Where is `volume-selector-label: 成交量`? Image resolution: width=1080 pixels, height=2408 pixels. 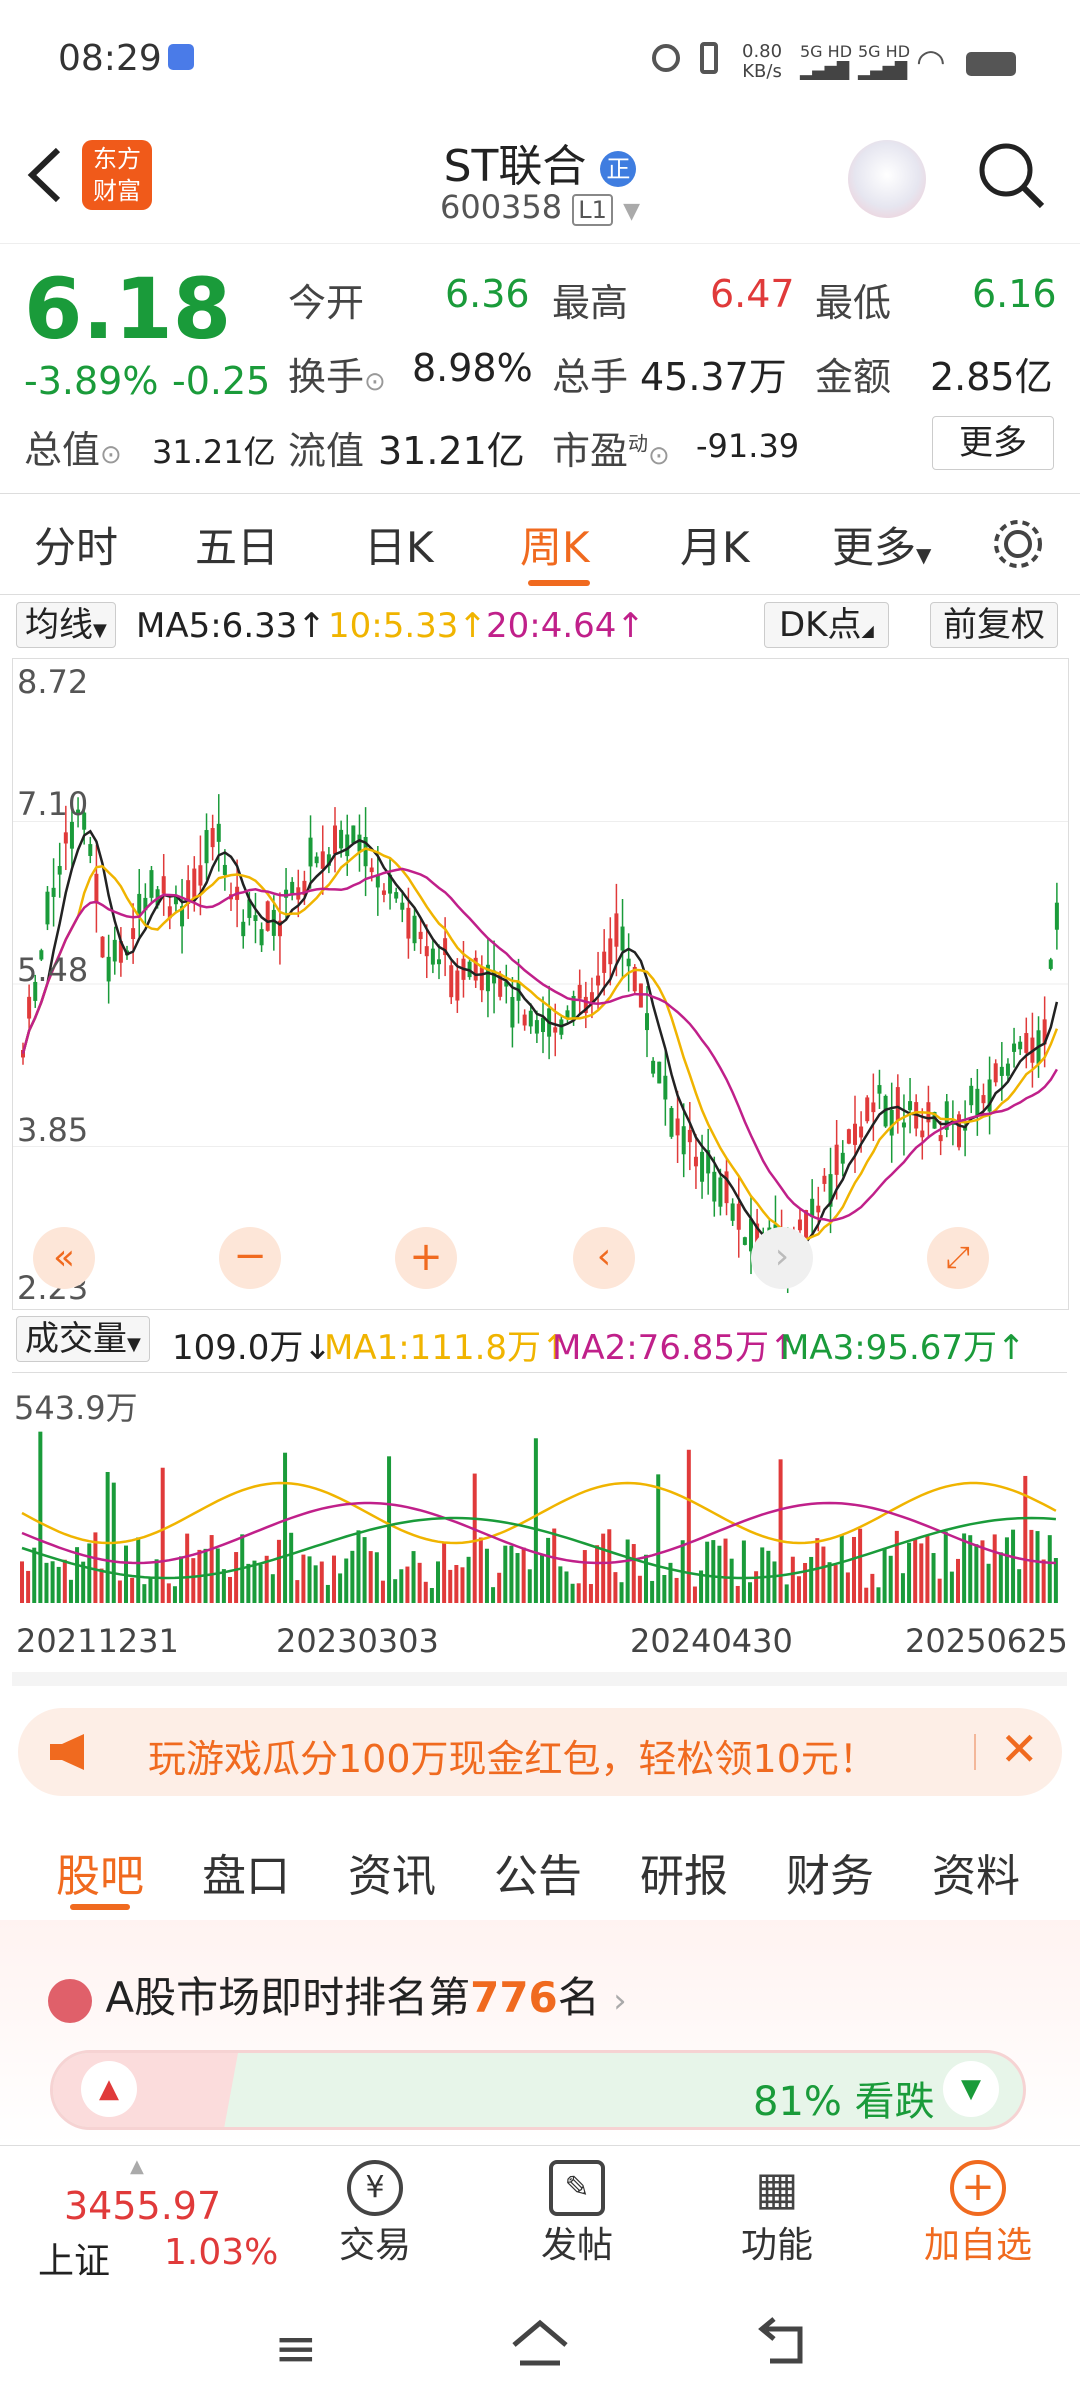
volume-selector-label: 成交量 is located at coordinates (76, 1339).